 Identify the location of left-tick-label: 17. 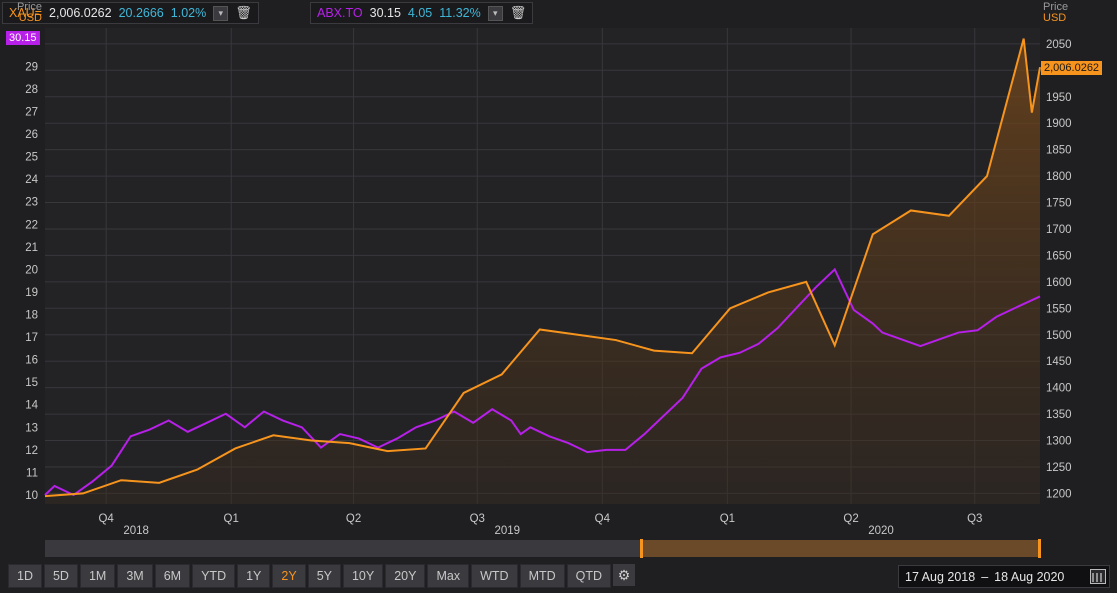
(31, 338).